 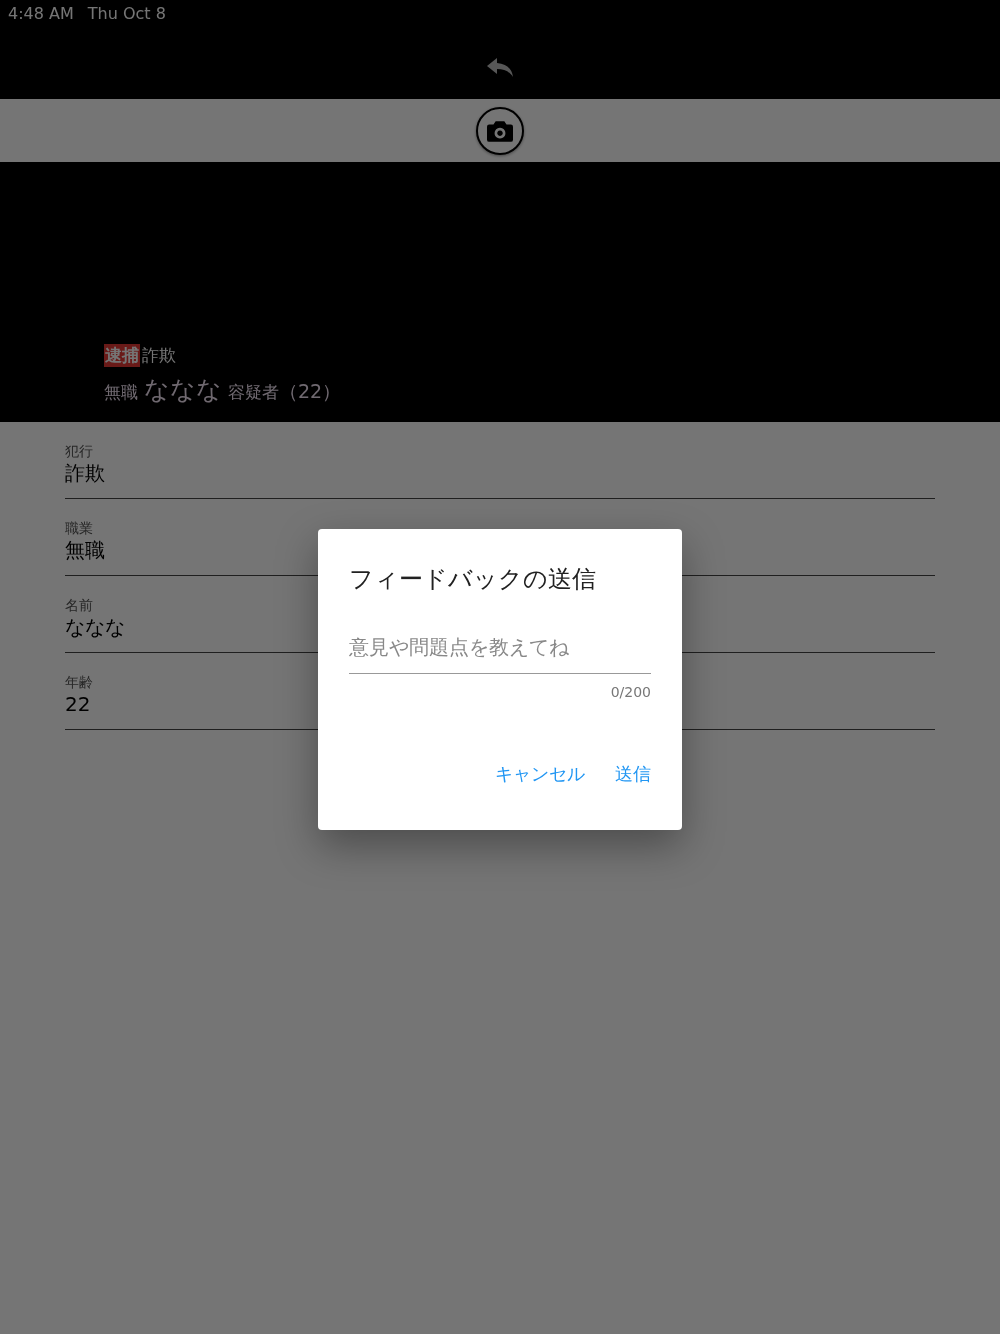 I want to click on send-button: 送信, so click(x=633, y=774).